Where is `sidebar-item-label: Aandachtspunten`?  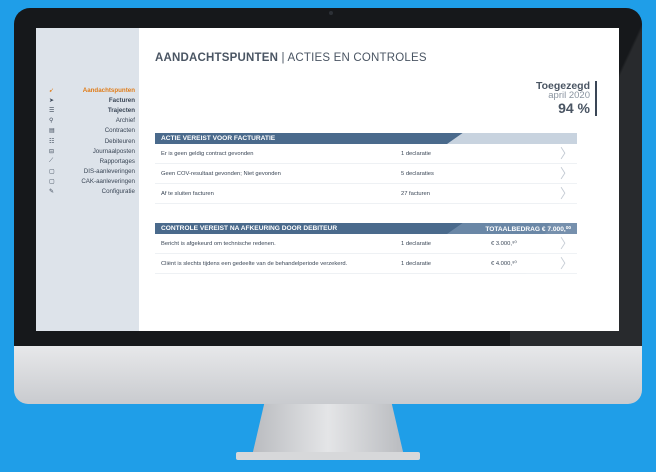
sidebar-item-label: Aandachtspunten is located at coordinates (108, 90).